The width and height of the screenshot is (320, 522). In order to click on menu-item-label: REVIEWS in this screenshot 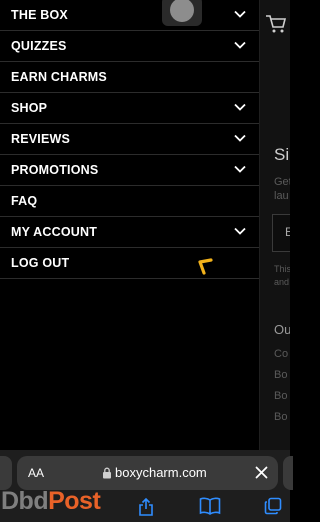, I will do `click(41, 139)`.